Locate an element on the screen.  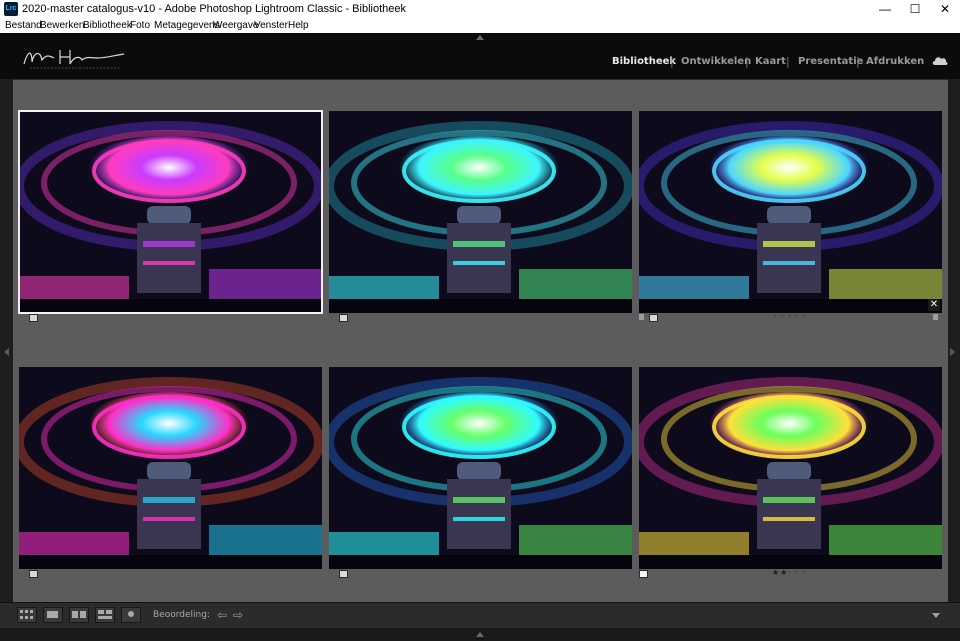
menu-venster: Venster is located at coordinates (271, 25).